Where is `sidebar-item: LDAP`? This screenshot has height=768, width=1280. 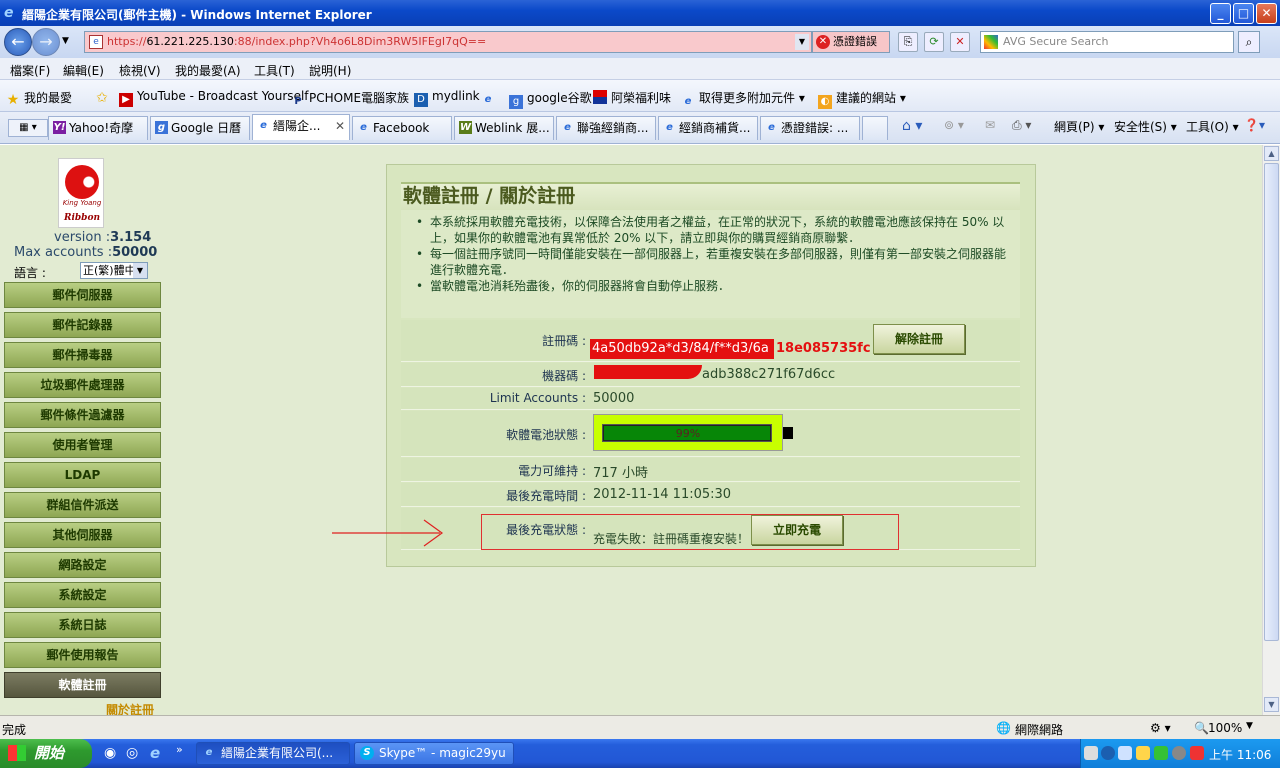
sidebar-item: LDAP is located at coordinates (82, 475).